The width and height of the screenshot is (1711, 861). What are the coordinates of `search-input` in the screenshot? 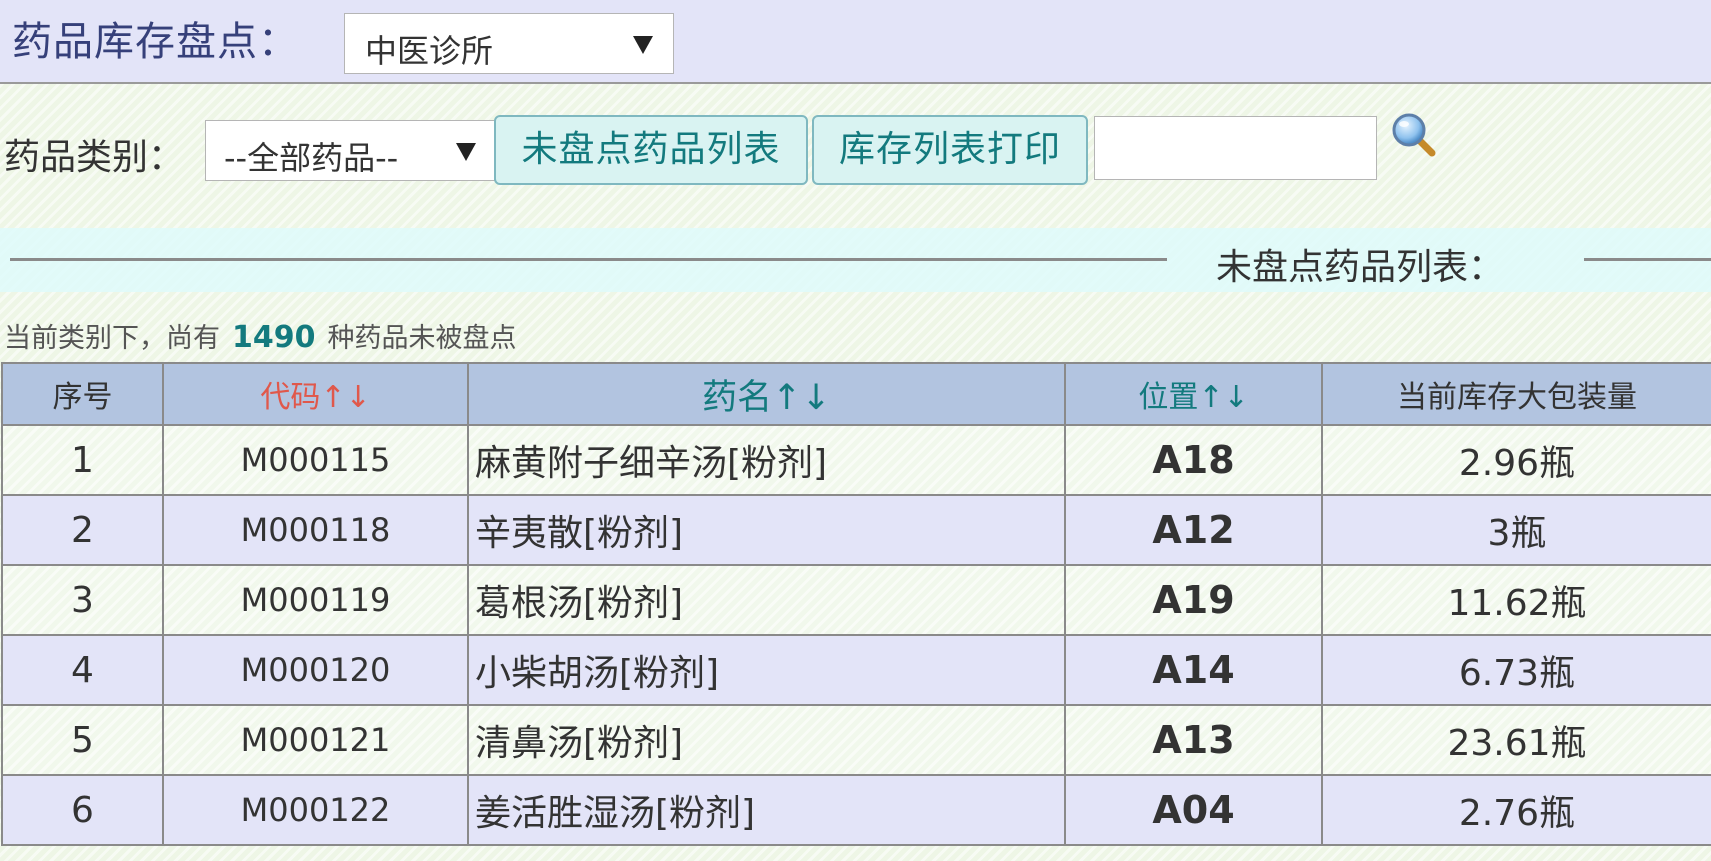 It's located at (1235, 148).